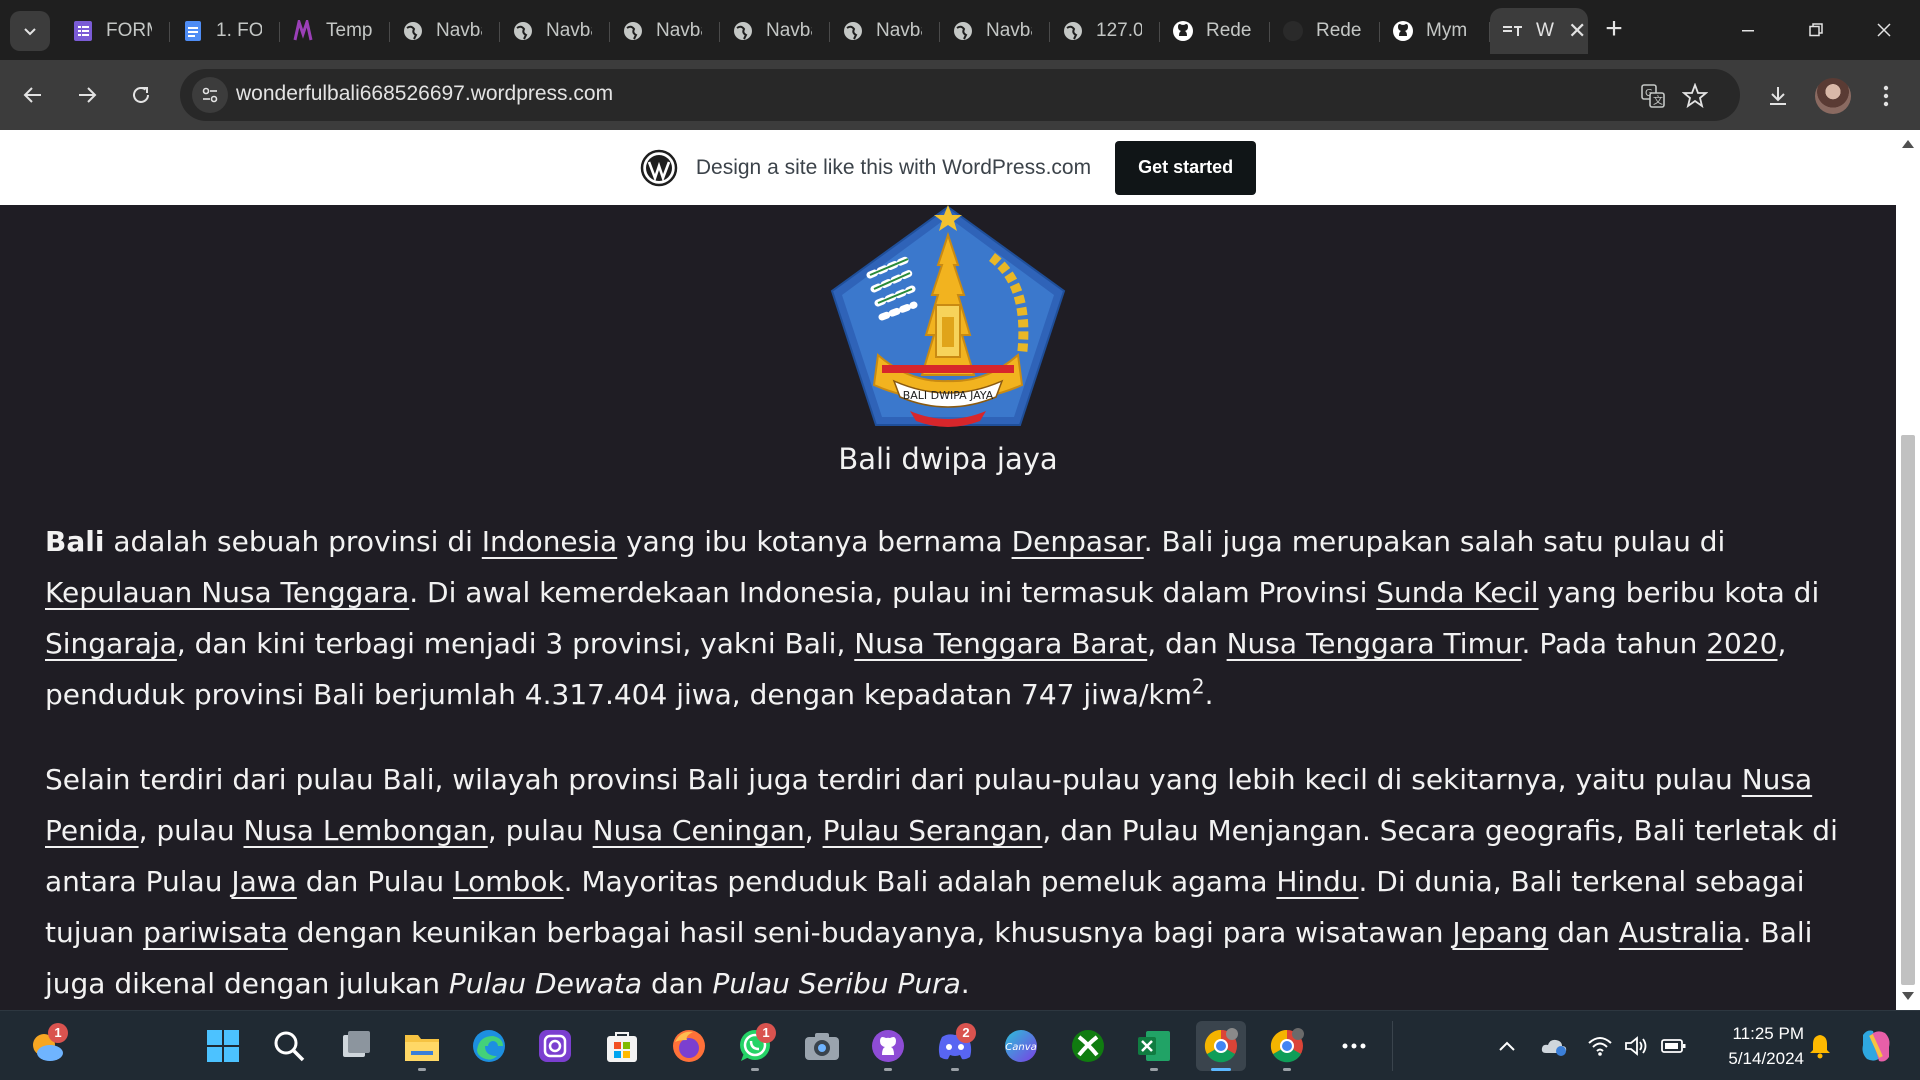 Image resolution: width=1920 pixels, height=1080 pixels. What do you see at coordinates (1000, 643) in the screenshot?
I see `link-nusa-tenggara-barat: Nusa Tenggara Barat` at bounding box center [1000, 643].